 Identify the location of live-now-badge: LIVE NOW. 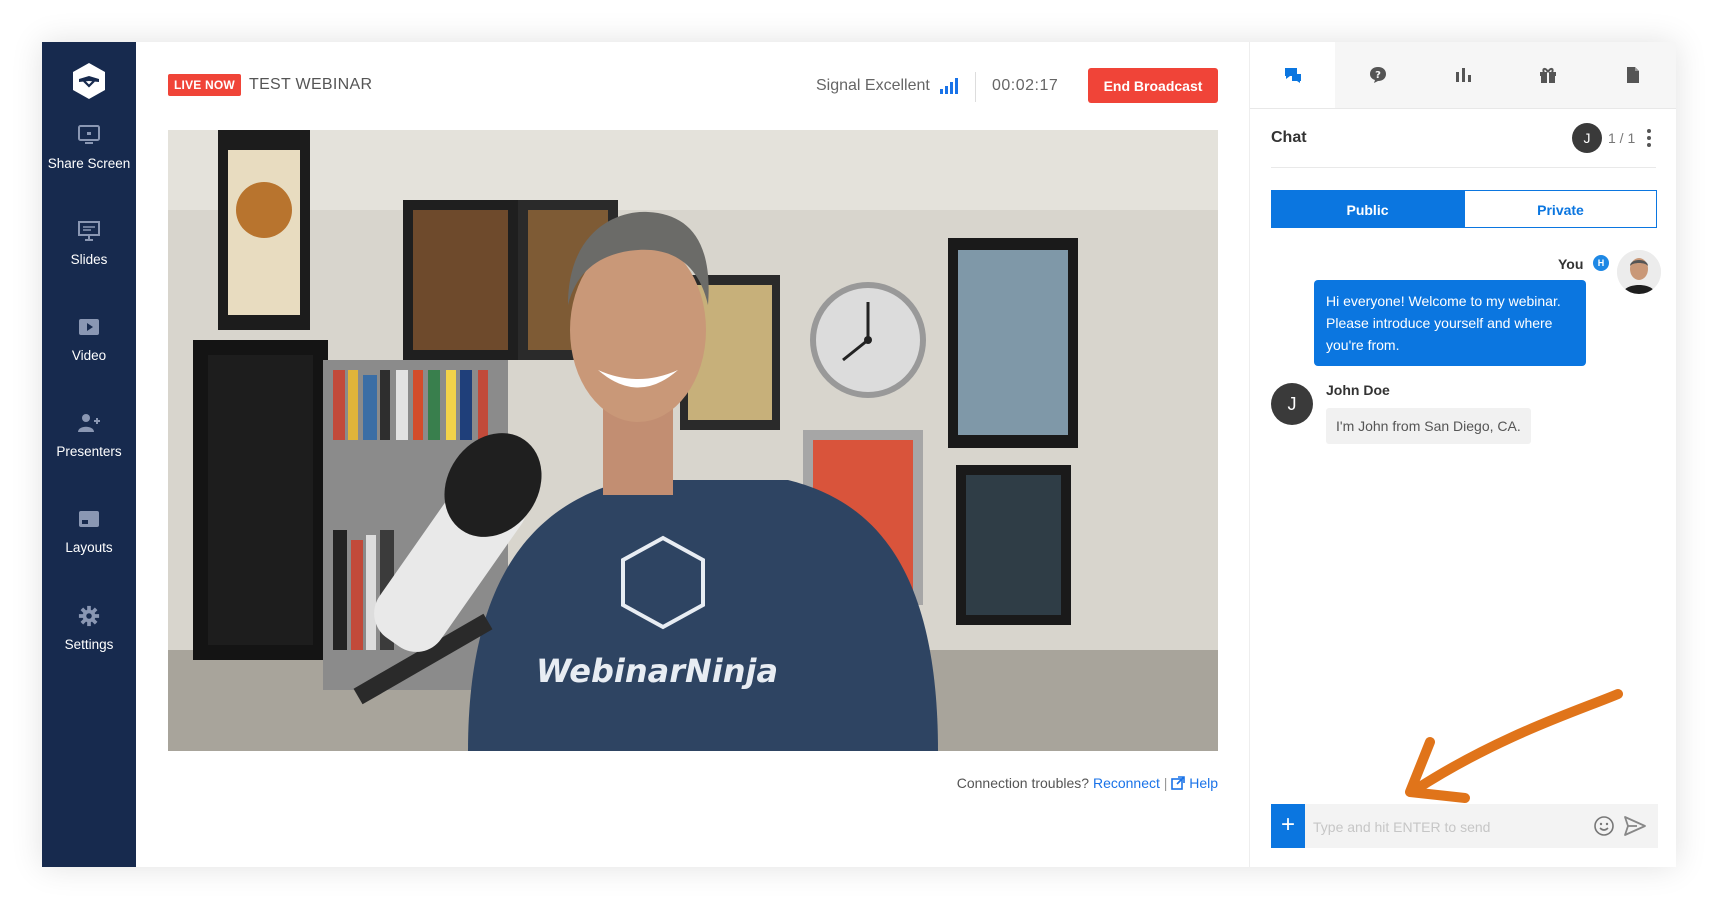
(204, 85).